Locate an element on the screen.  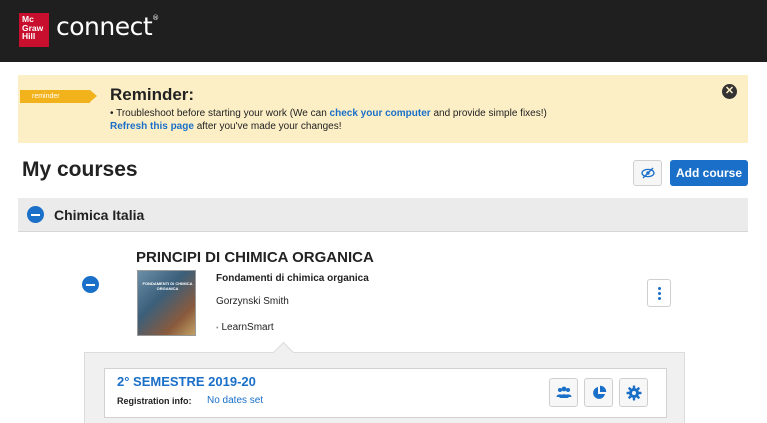
page-title: My courses is located at coordinates (80, 169).